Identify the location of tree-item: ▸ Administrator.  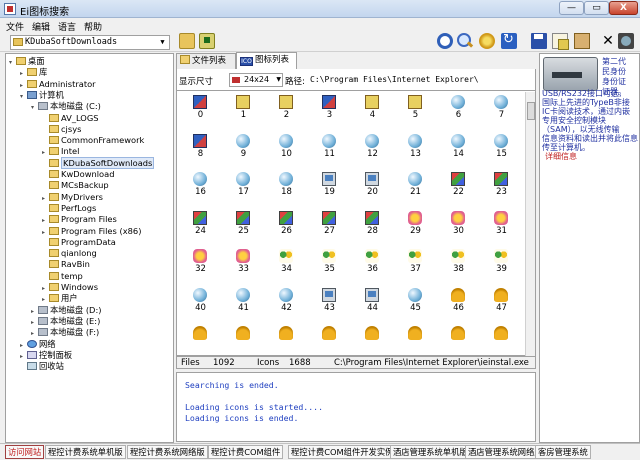
(58, 84).